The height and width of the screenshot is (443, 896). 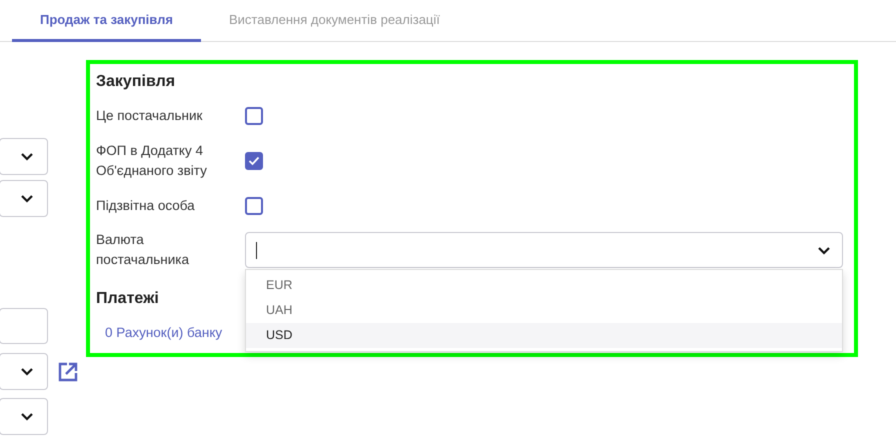 What do you see at coordinates (68, 372) in the screenshot?
I see `external-link-icon` at bounding box center [68, 372].